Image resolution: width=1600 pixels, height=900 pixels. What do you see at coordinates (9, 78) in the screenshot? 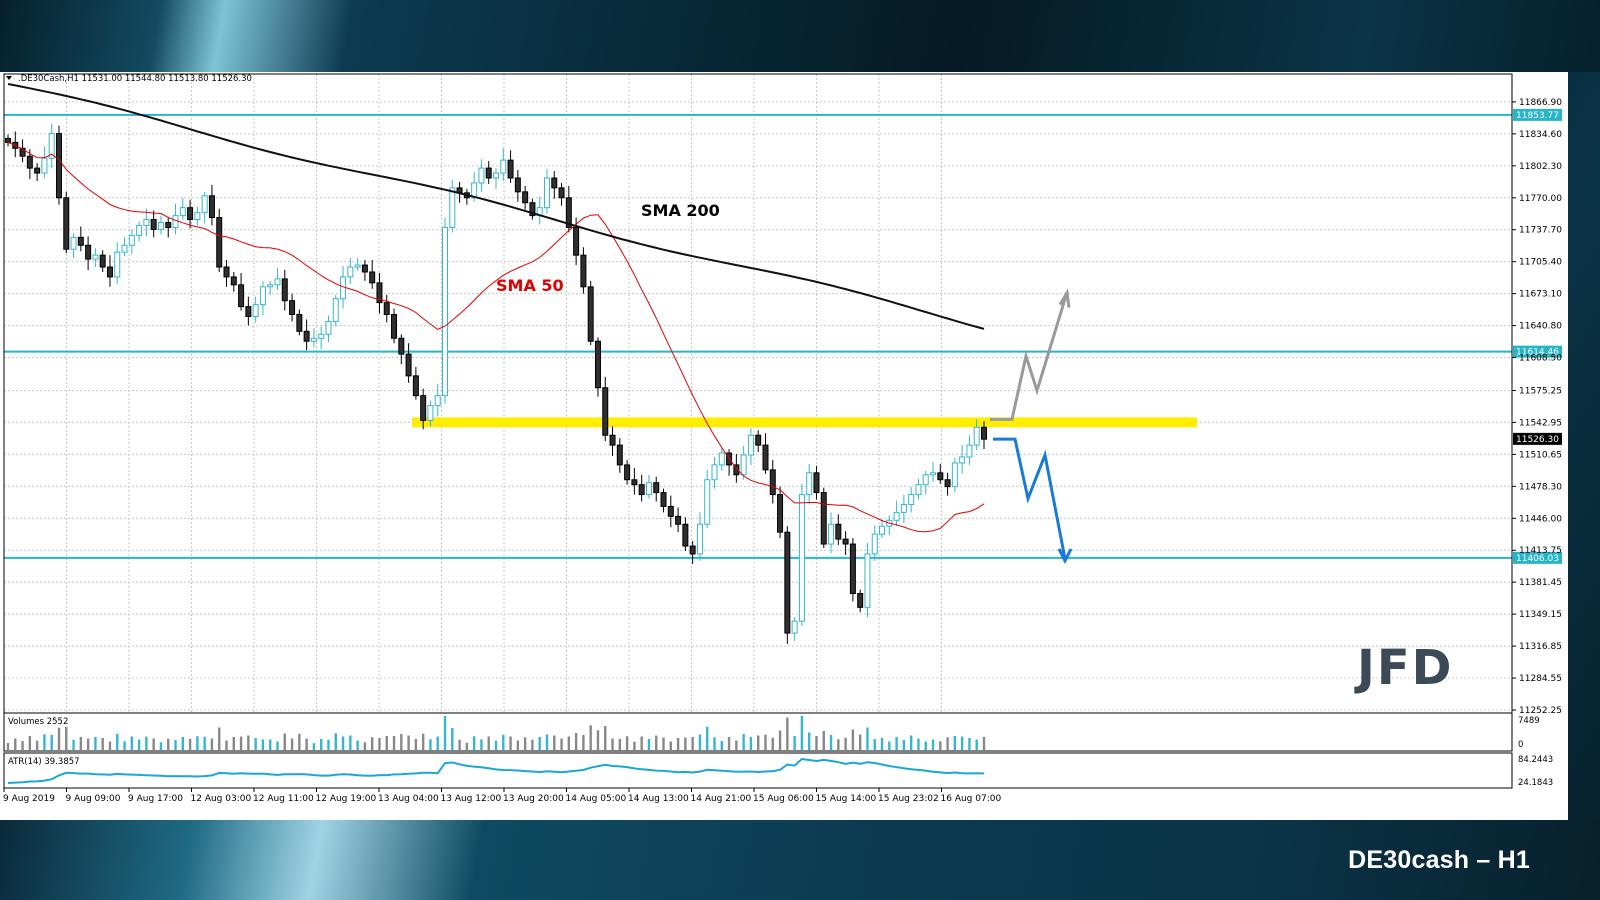
I see `header-dropdown-icon` at bounding box center [9, 78].